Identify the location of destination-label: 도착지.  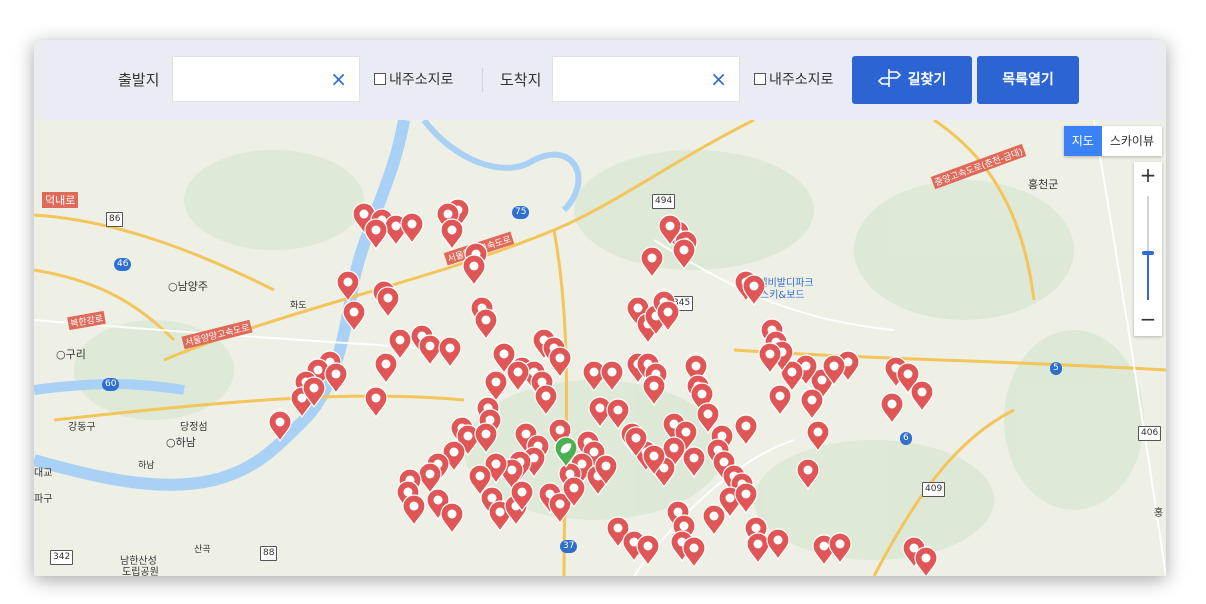
(521, 80).